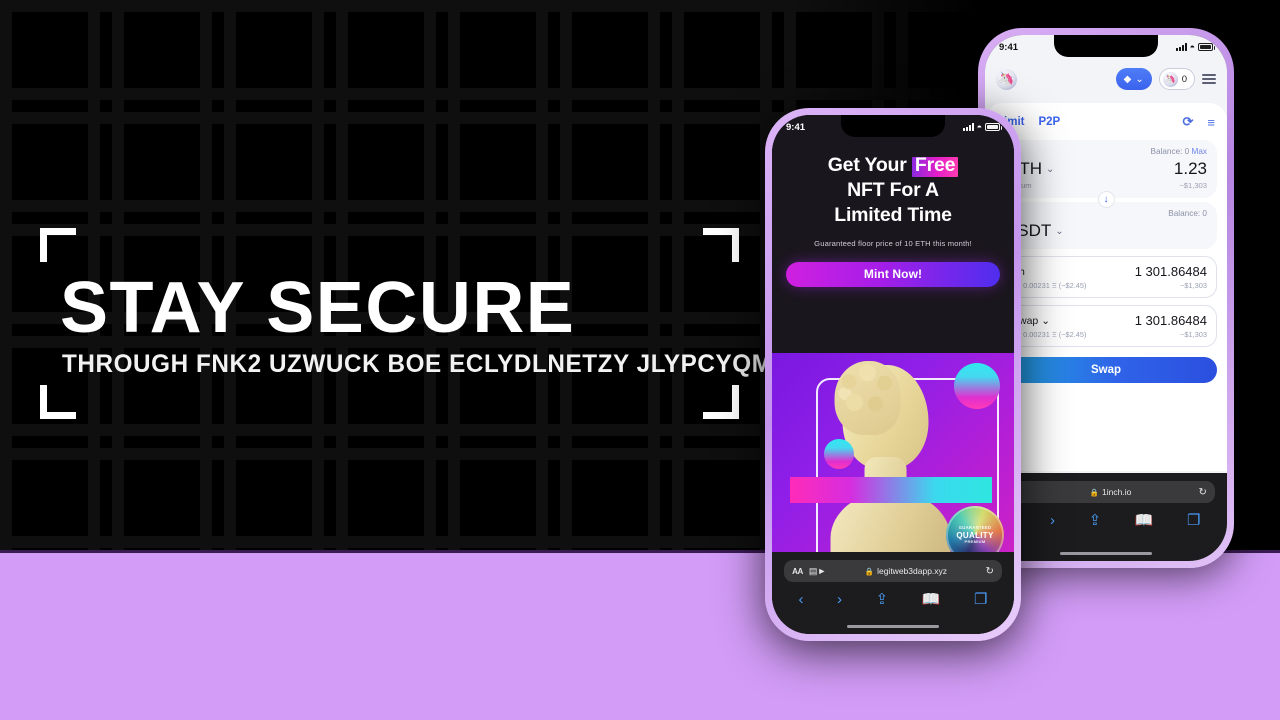 The image size is (1280, 720). What do you see at coordinates (1188, 122) in the screenshot?
I see `refresh-icon: ⟳` at bounding box center [1188, 122].